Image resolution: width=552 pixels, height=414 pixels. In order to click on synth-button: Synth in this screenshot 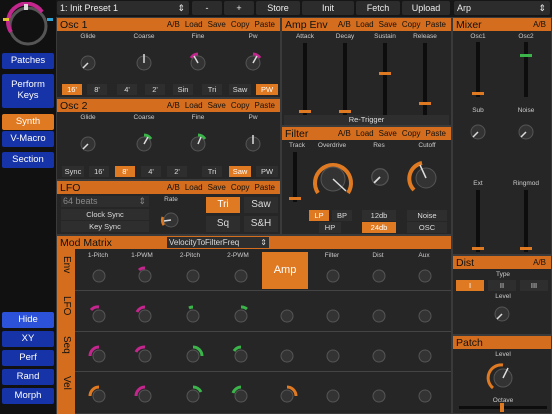, I will do `click(28, 122)`.